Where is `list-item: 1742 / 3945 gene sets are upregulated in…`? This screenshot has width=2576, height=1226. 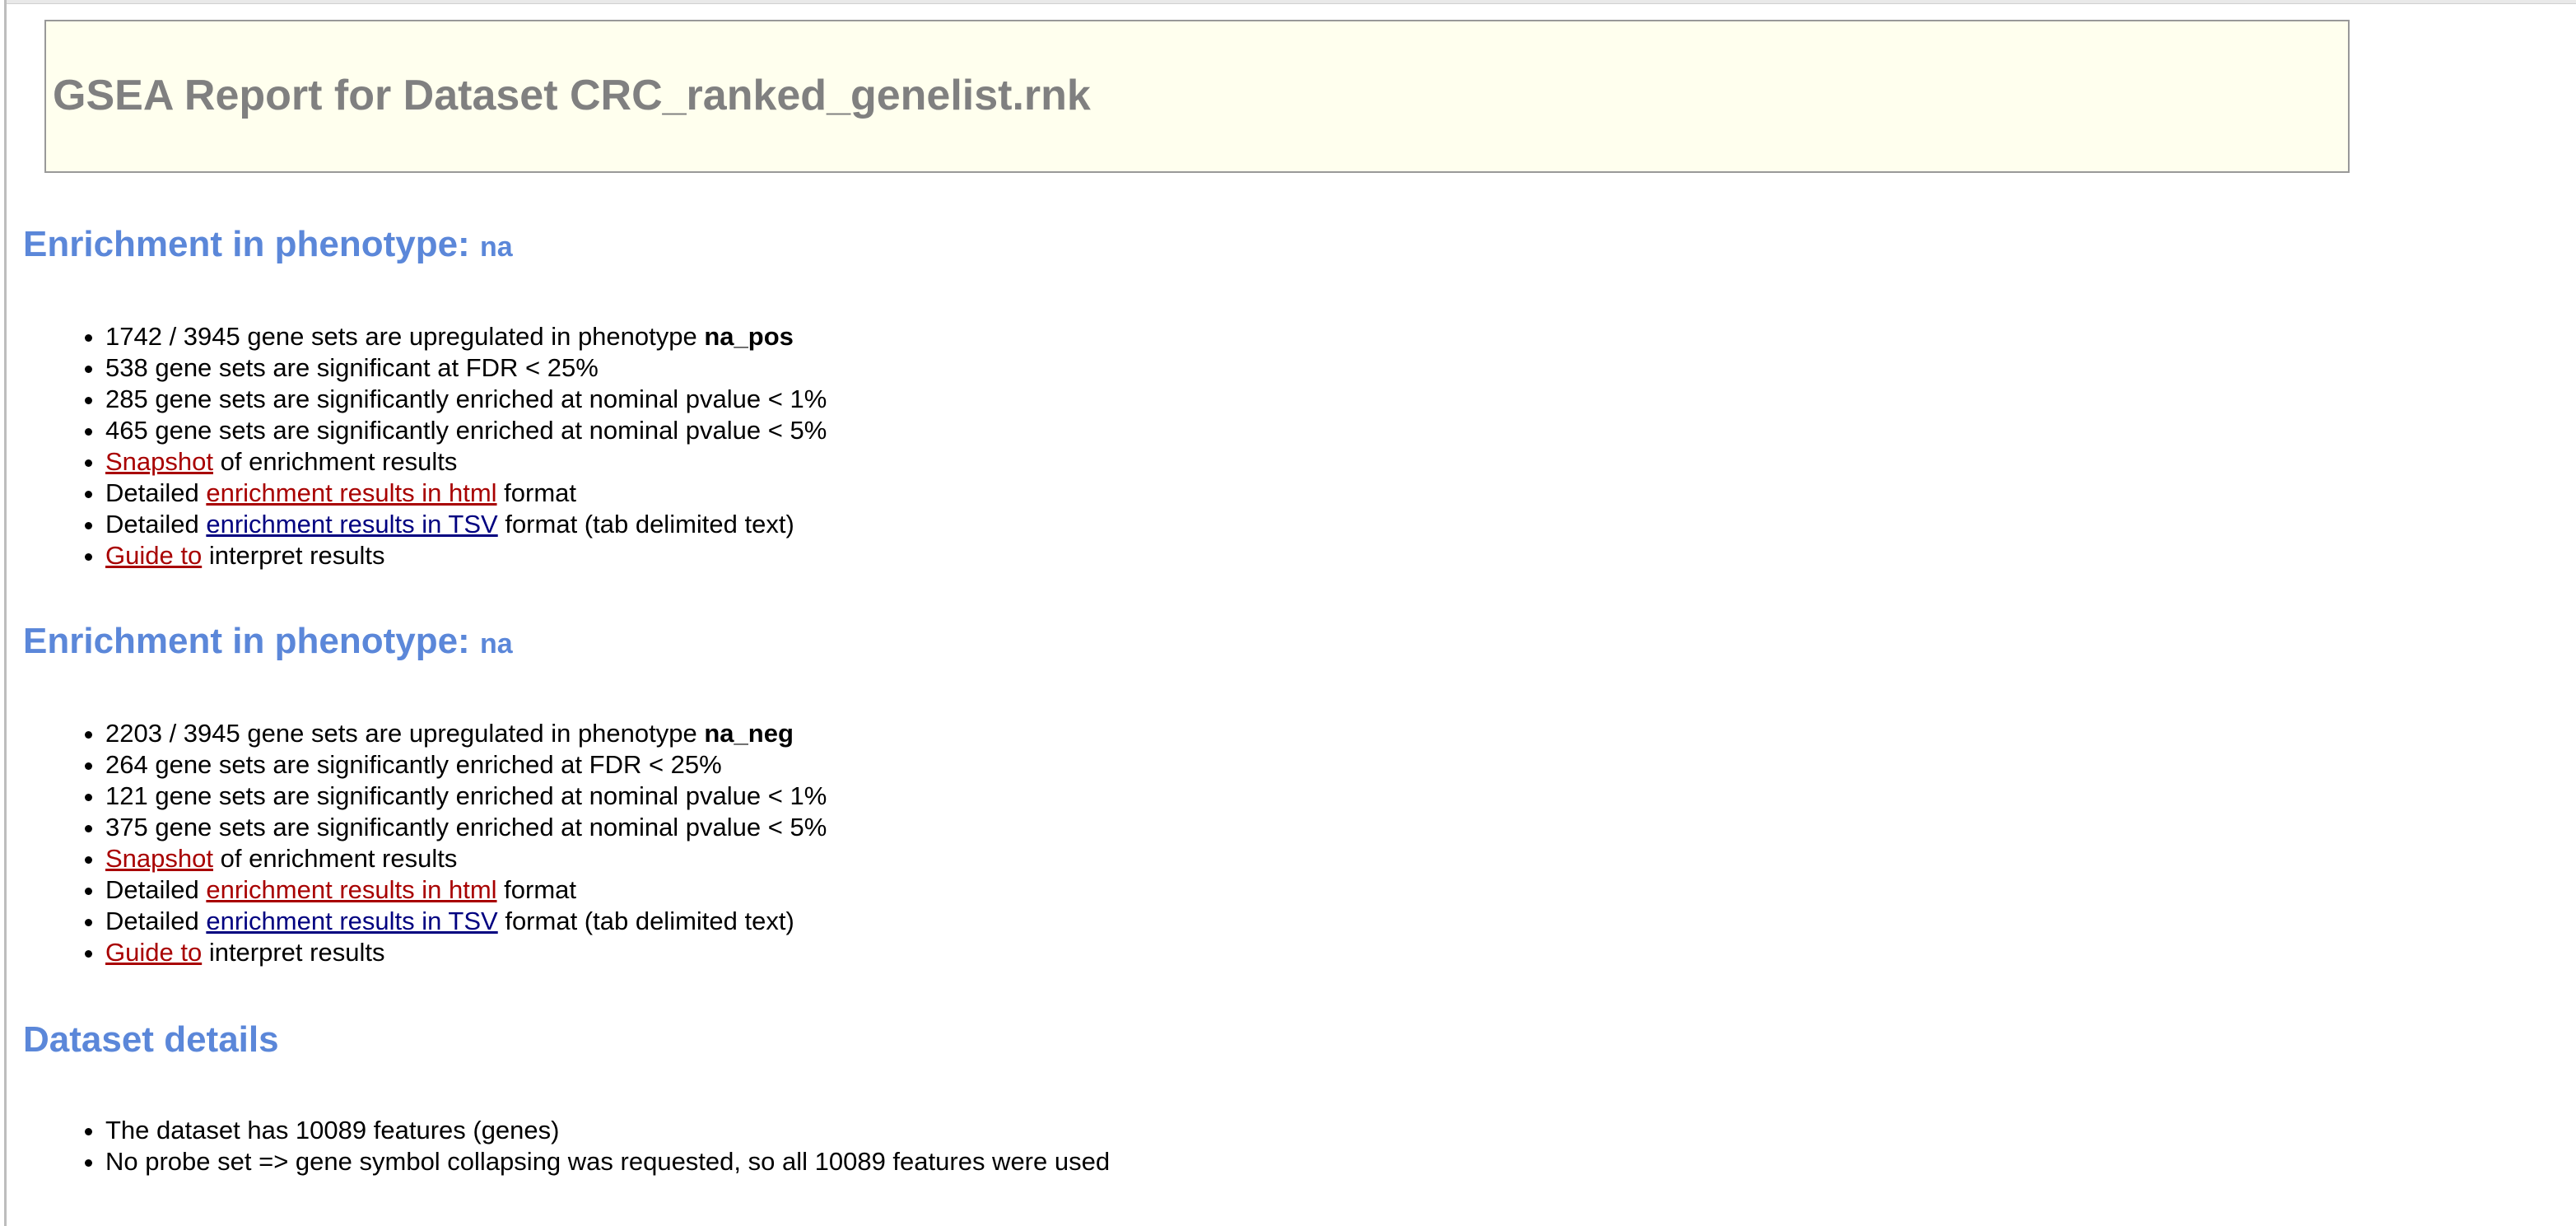 list-item: 1742 / 3945 gene sets are upregulated in… is located at coordinates (466, 336).